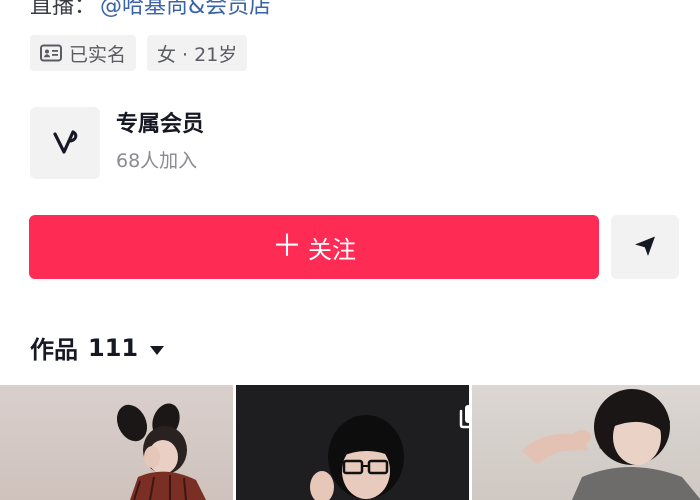 This screenshot has width=700, height=500. I want to click on membership-text: 专属会员 68人加入, so click(160, 143).